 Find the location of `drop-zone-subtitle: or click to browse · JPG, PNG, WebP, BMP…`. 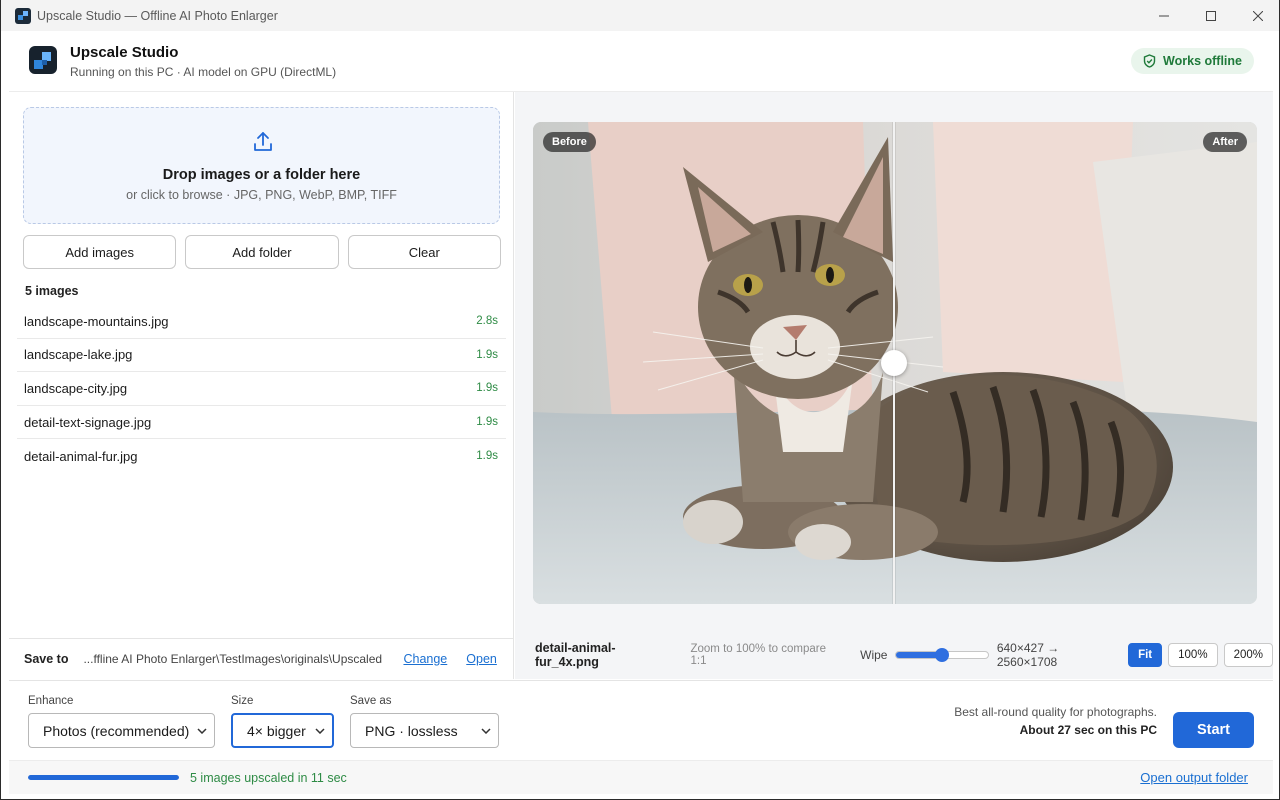

drop-zone-subtitle: or click to browse · JPG, PNG, WebP, BMP… is located at coordinates (261, 195).